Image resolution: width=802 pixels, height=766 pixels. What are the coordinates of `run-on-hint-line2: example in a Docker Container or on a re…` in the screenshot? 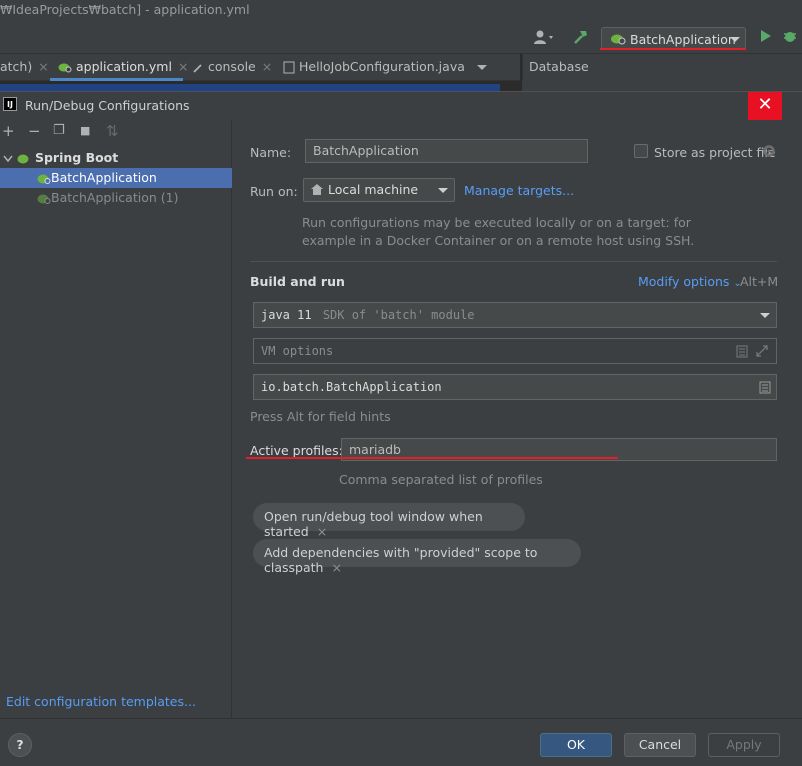 It's located at (498, 240).